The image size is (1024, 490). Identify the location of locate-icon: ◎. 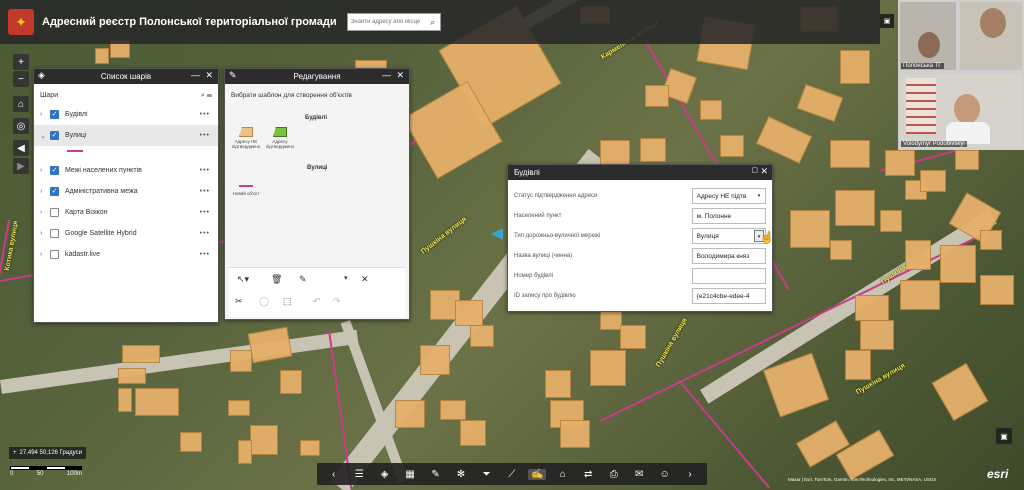
(21, 126).